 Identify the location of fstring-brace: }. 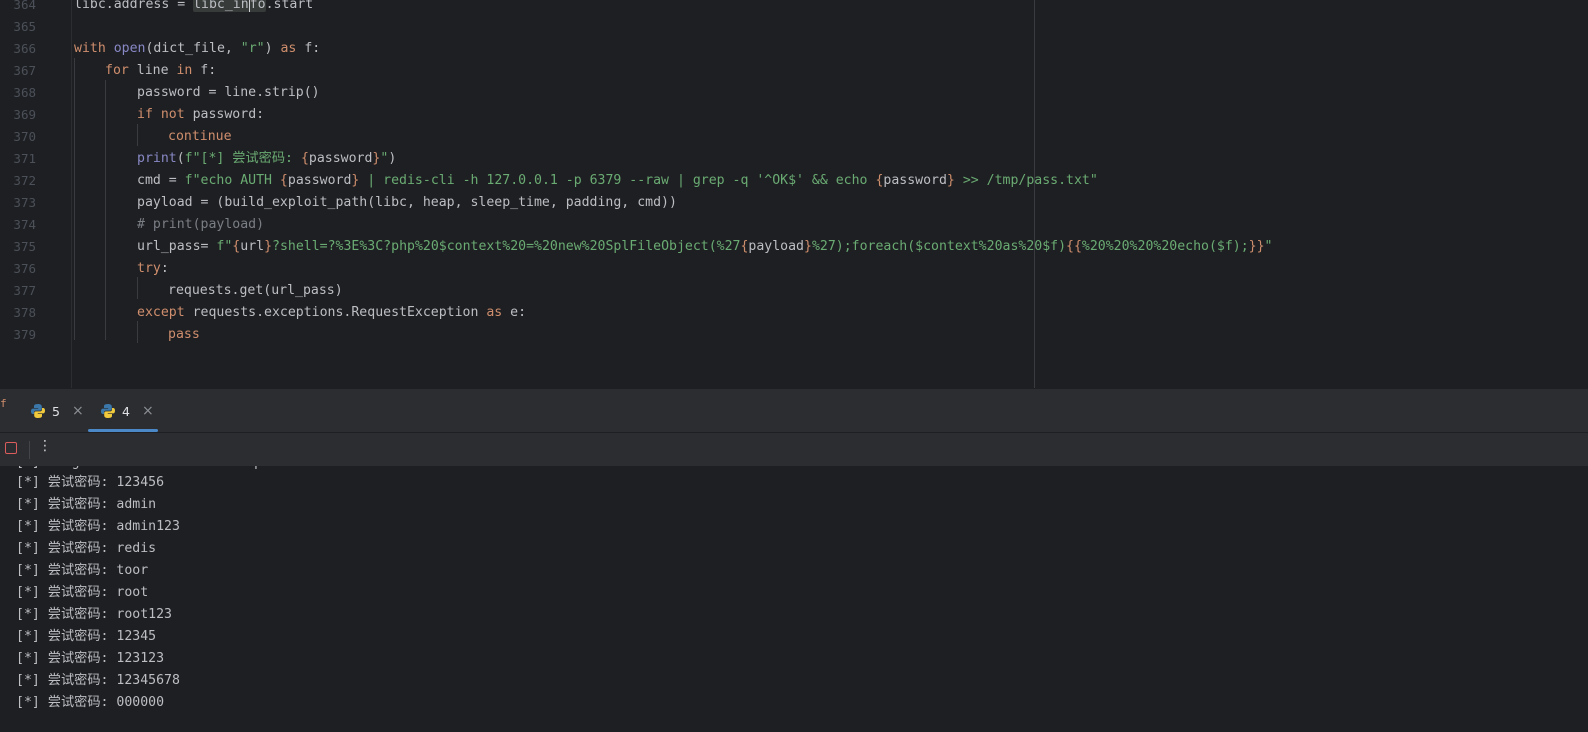
(268, 246).